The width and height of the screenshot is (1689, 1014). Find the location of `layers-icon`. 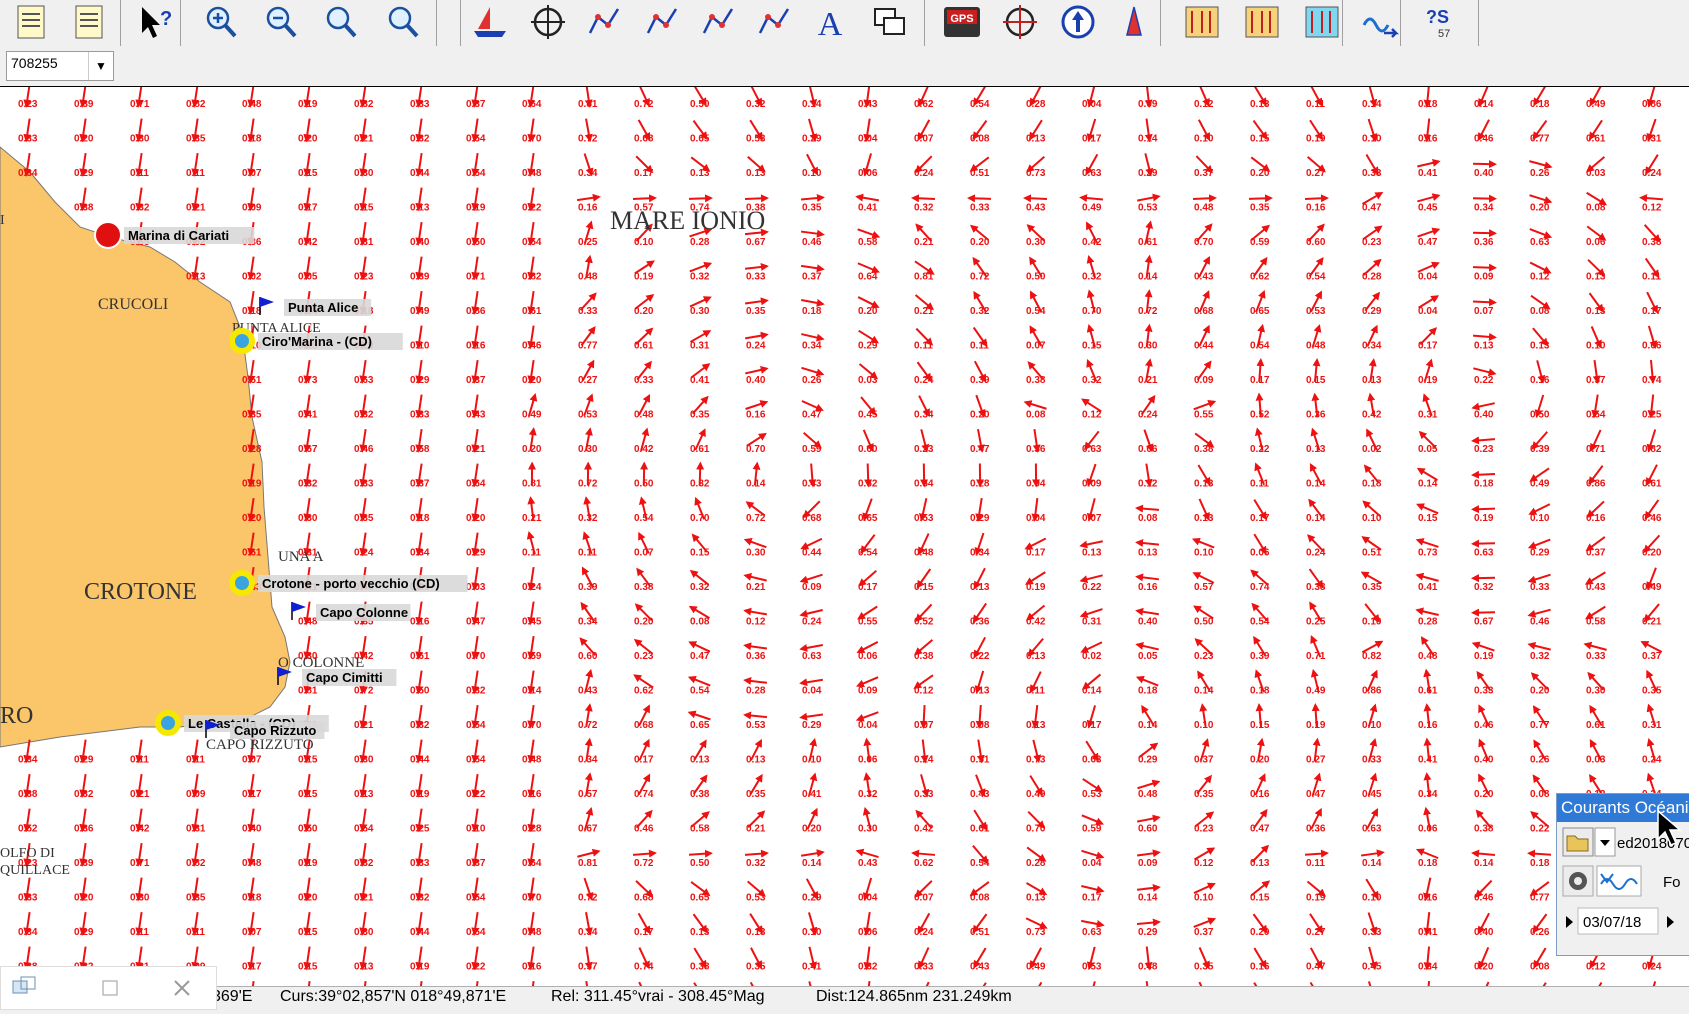

layers-icon is located at coordinates (890, 22).